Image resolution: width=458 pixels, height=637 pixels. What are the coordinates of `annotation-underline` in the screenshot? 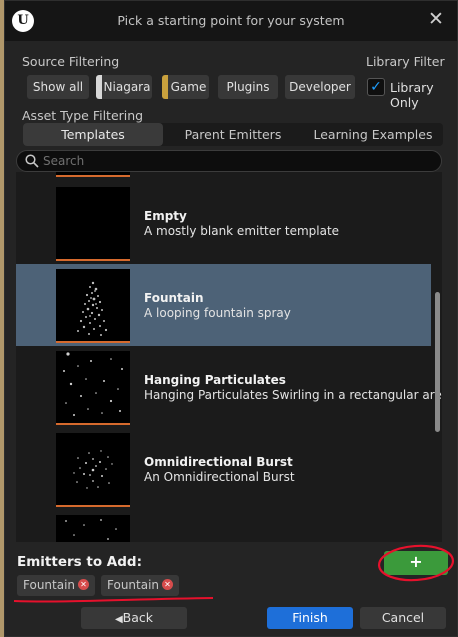 It's located at (113, 600).